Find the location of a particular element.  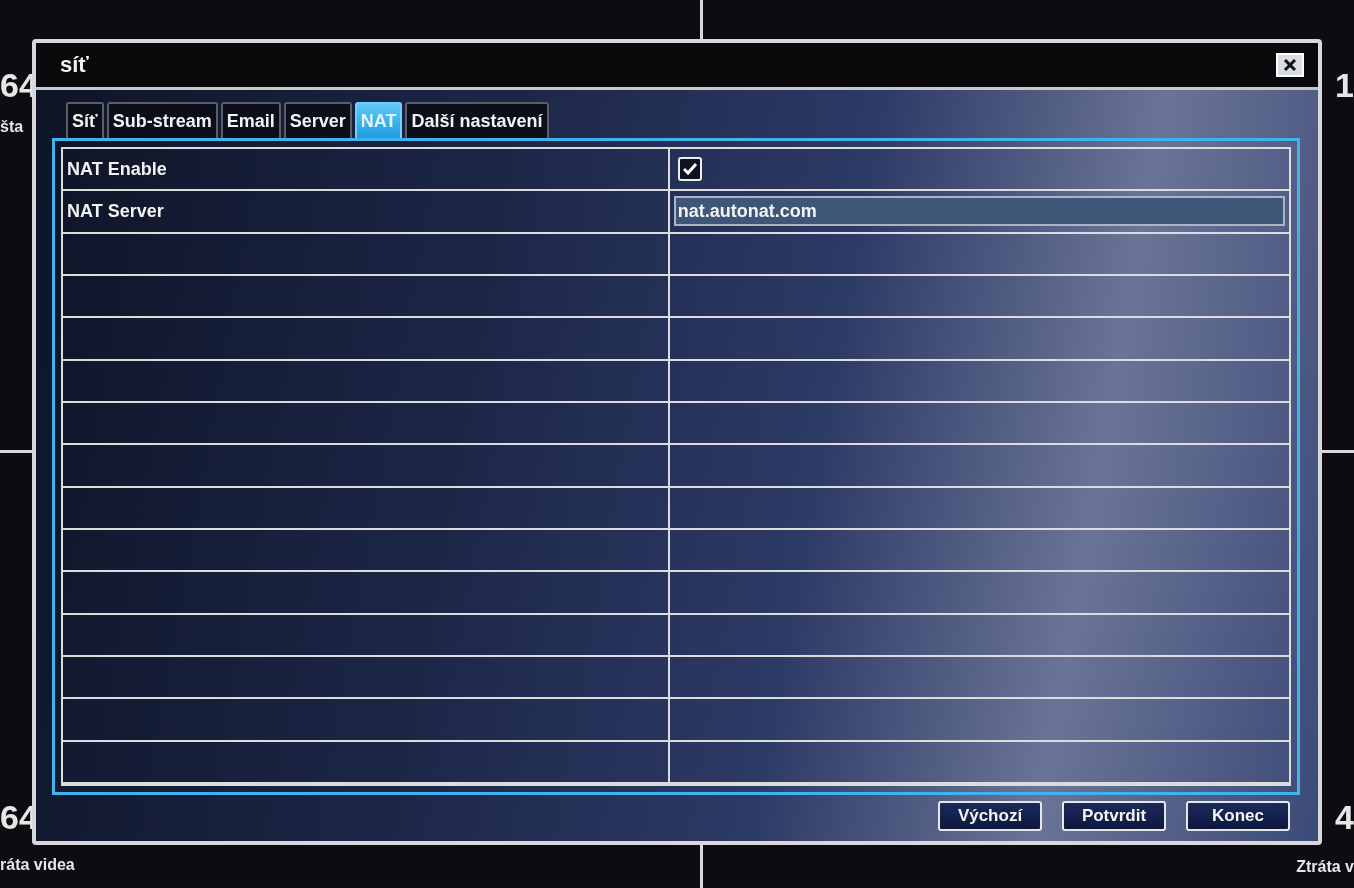

channel-number: 4 is located at coordinates (1344, 817).